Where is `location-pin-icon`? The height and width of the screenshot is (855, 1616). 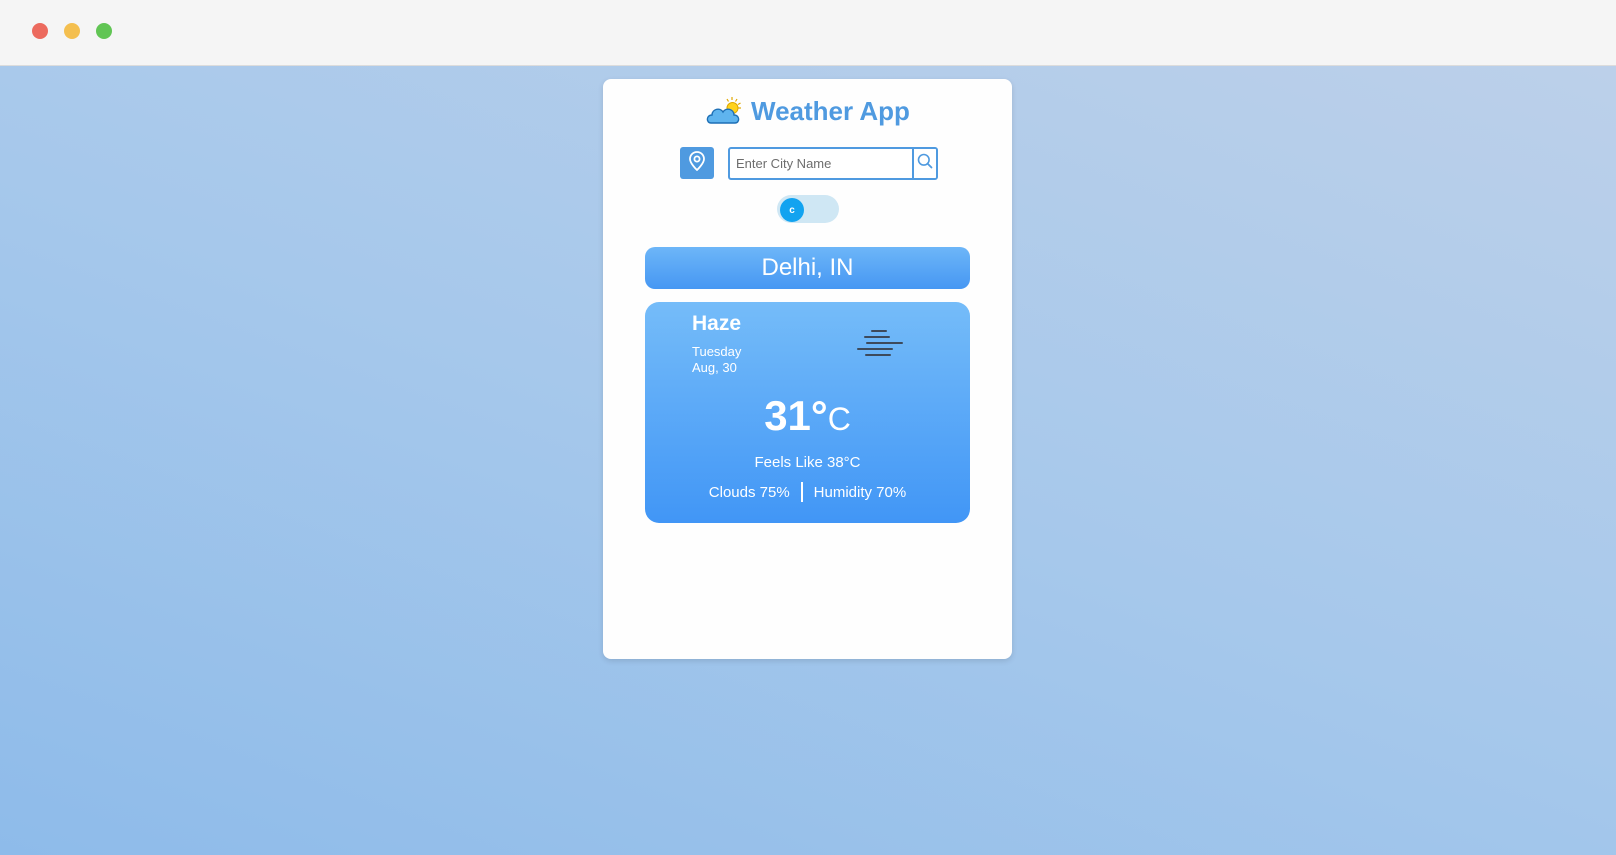 location-pin-icon is located at coordinates (697, 163).